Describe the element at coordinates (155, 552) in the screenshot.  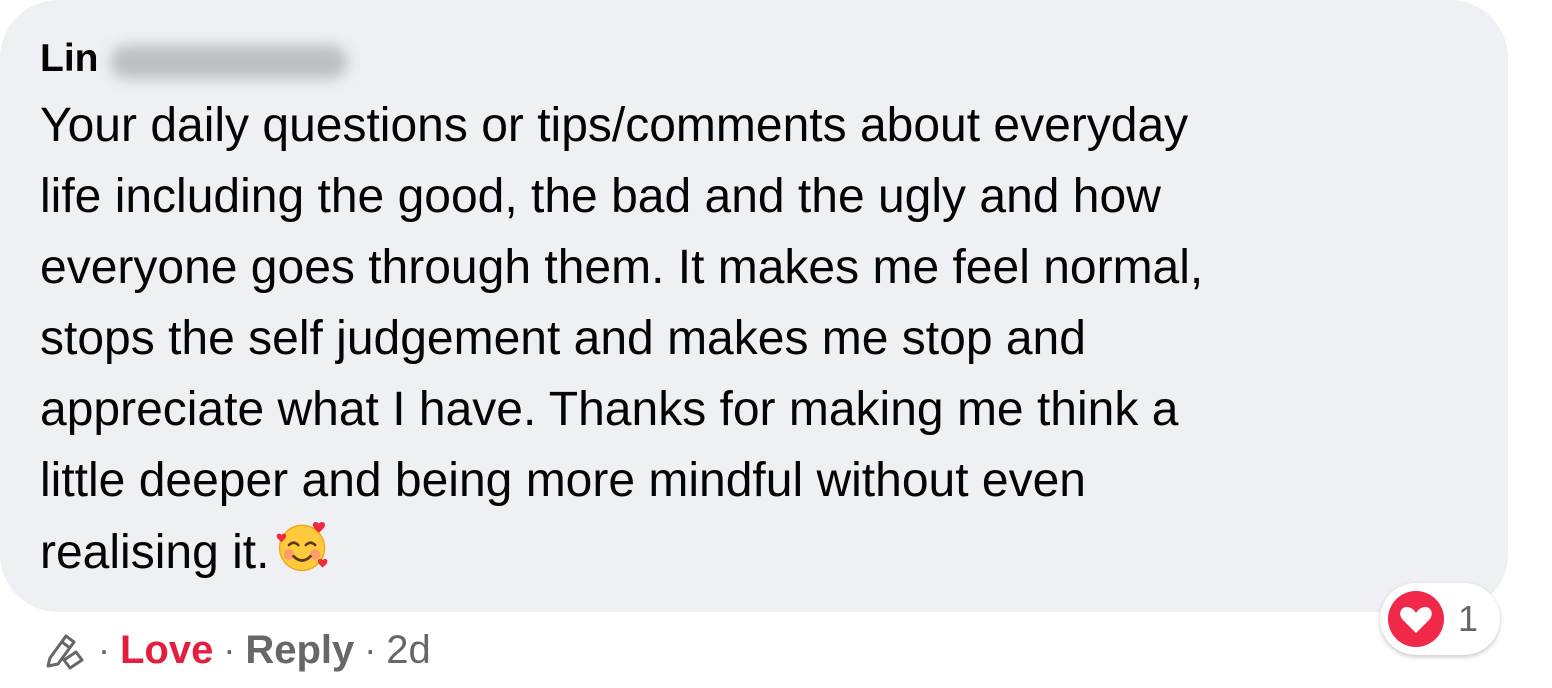
I see `comment-line-text: realising it.` at that location.